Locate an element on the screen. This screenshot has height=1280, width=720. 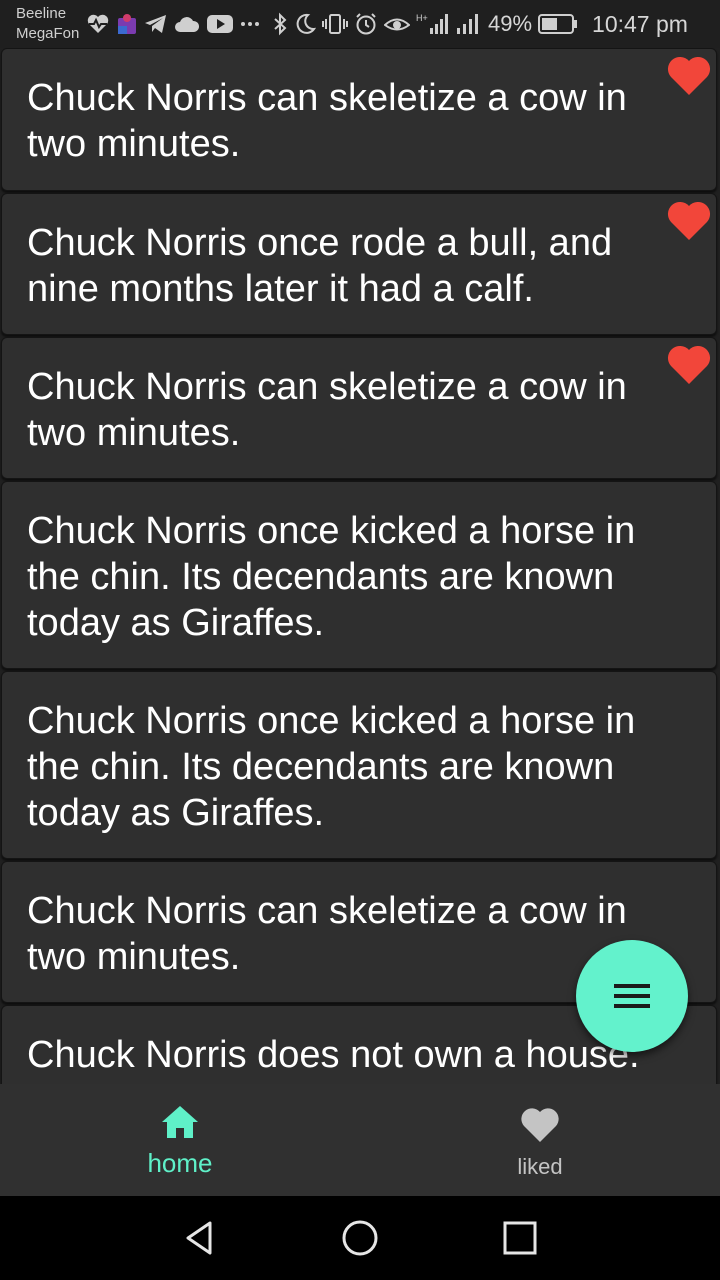
home-circle-icon is located at coordinates (360, 1238).